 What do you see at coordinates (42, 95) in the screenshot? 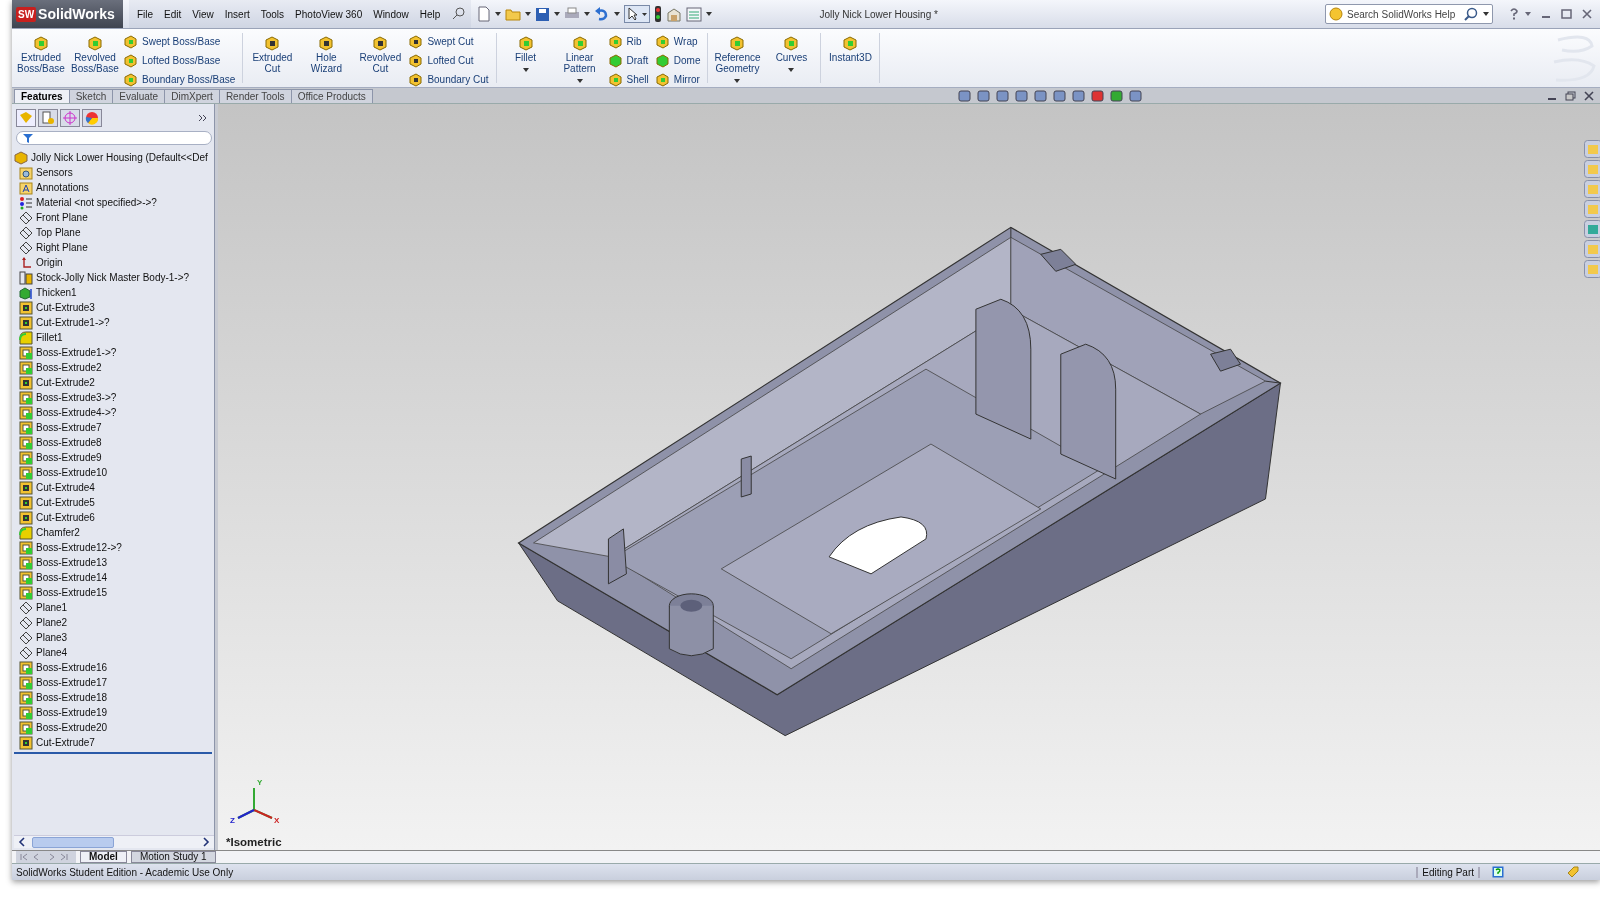
I see `command-tab: Features` at bounding box center [42, 95].